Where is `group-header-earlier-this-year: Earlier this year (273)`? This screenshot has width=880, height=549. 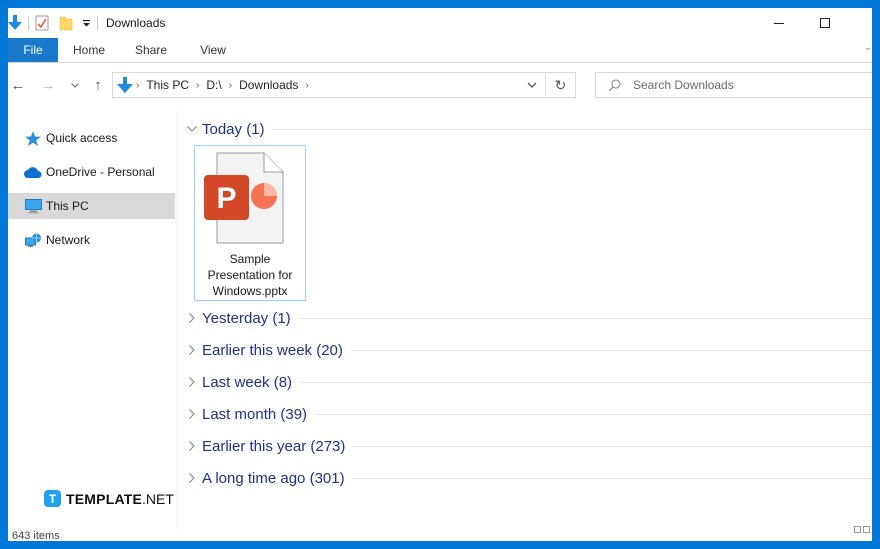
group-header-earlier-this-year: Earlier this year (273) is located at coordinates (525, 446).